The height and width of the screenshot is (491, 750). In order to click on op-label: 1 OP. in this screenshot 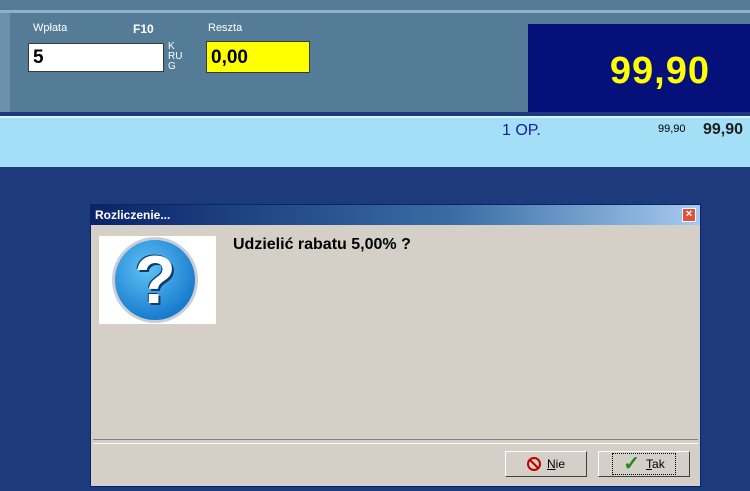, I will do `click(521, 130)`.